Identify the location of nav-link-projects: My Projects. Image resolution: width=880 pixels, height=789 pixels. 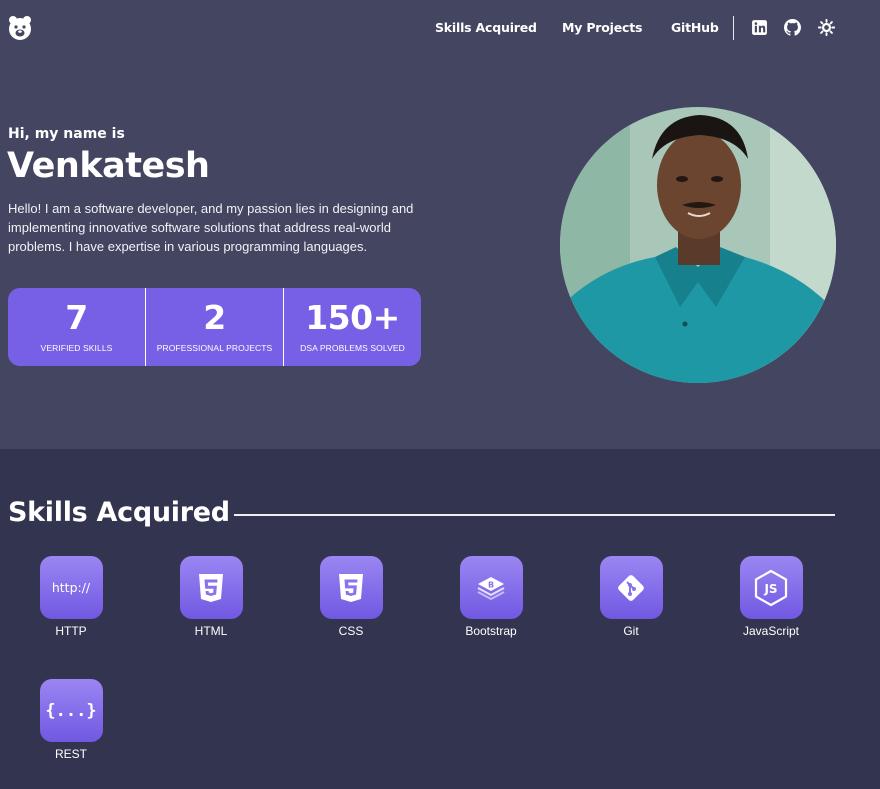
(602, 27).